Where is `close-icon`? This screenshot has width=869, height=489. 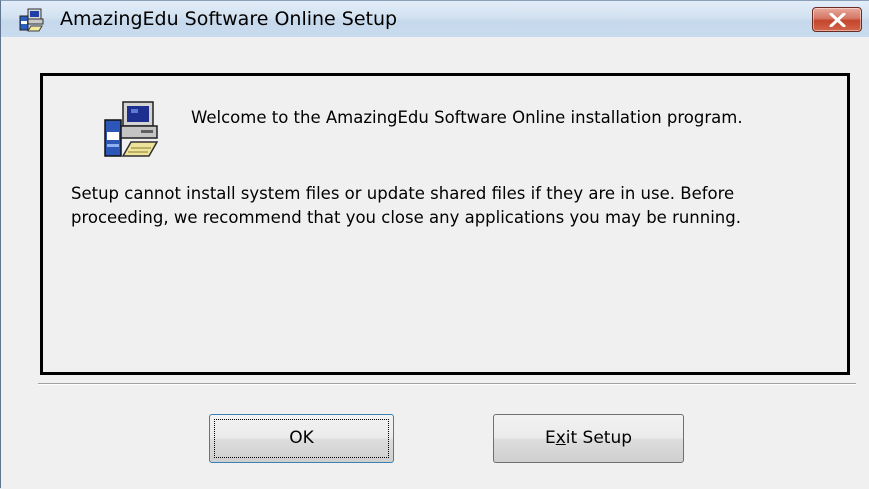
close-icon is located at coordinates (837, 20).